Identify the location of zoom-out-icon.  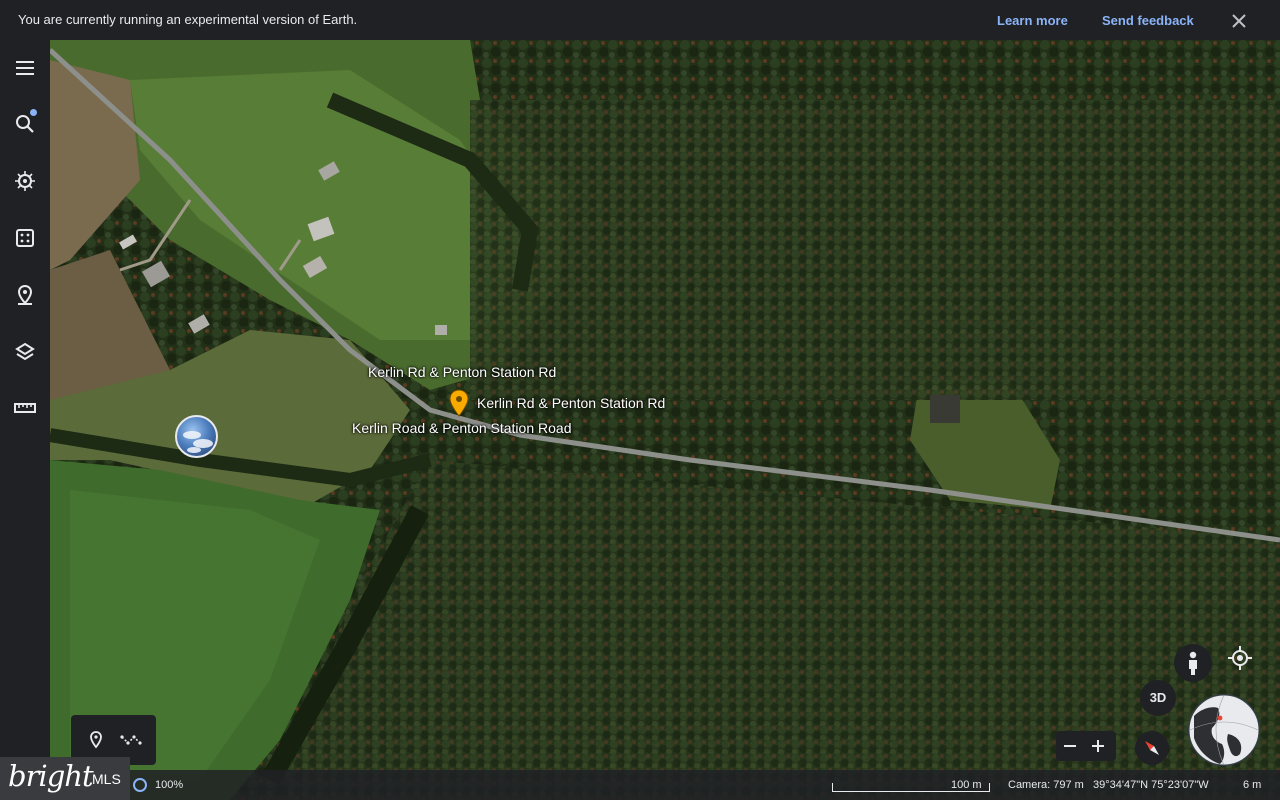
(1070, 746).